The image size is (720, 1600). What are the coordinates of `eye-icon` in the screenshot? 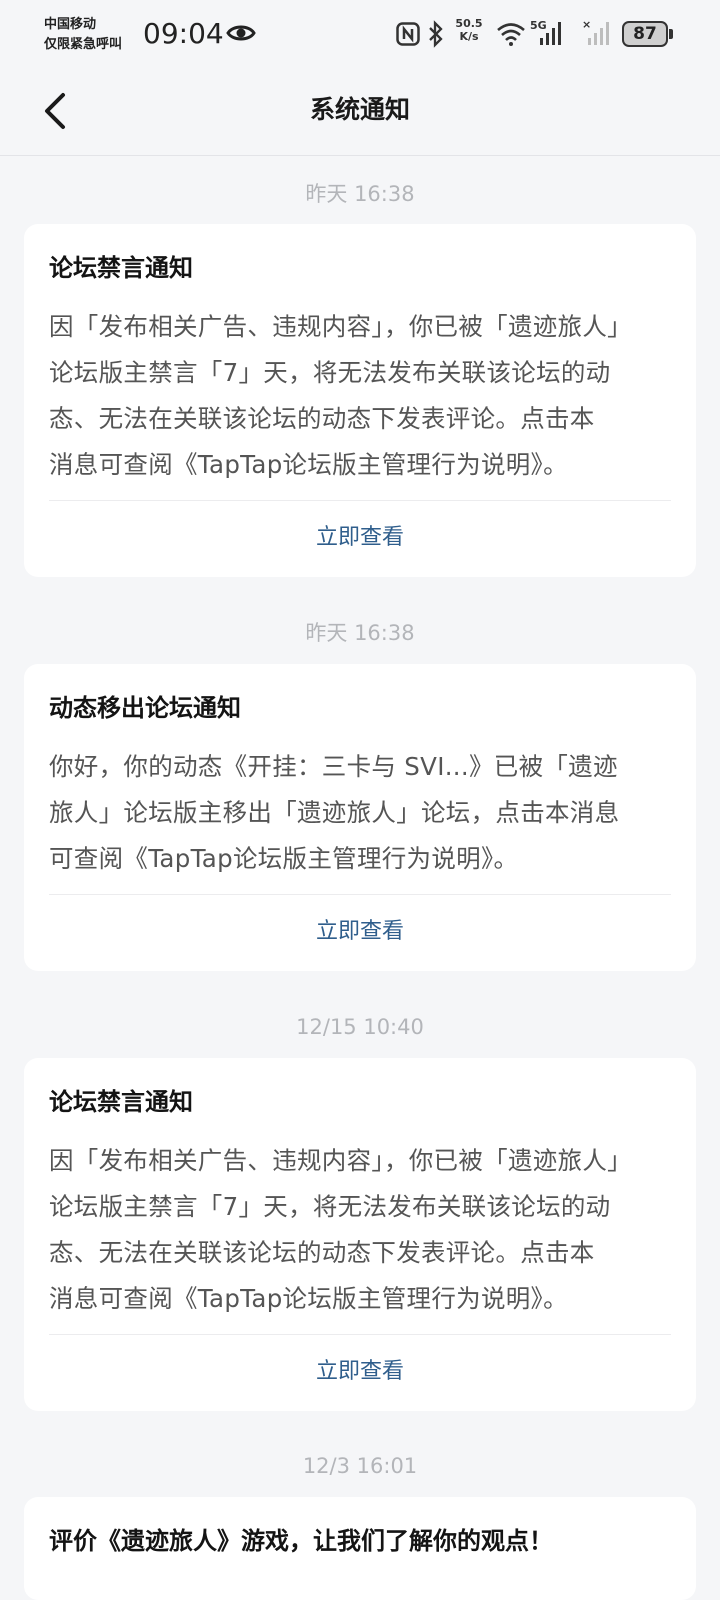 It's located at (241, 33).